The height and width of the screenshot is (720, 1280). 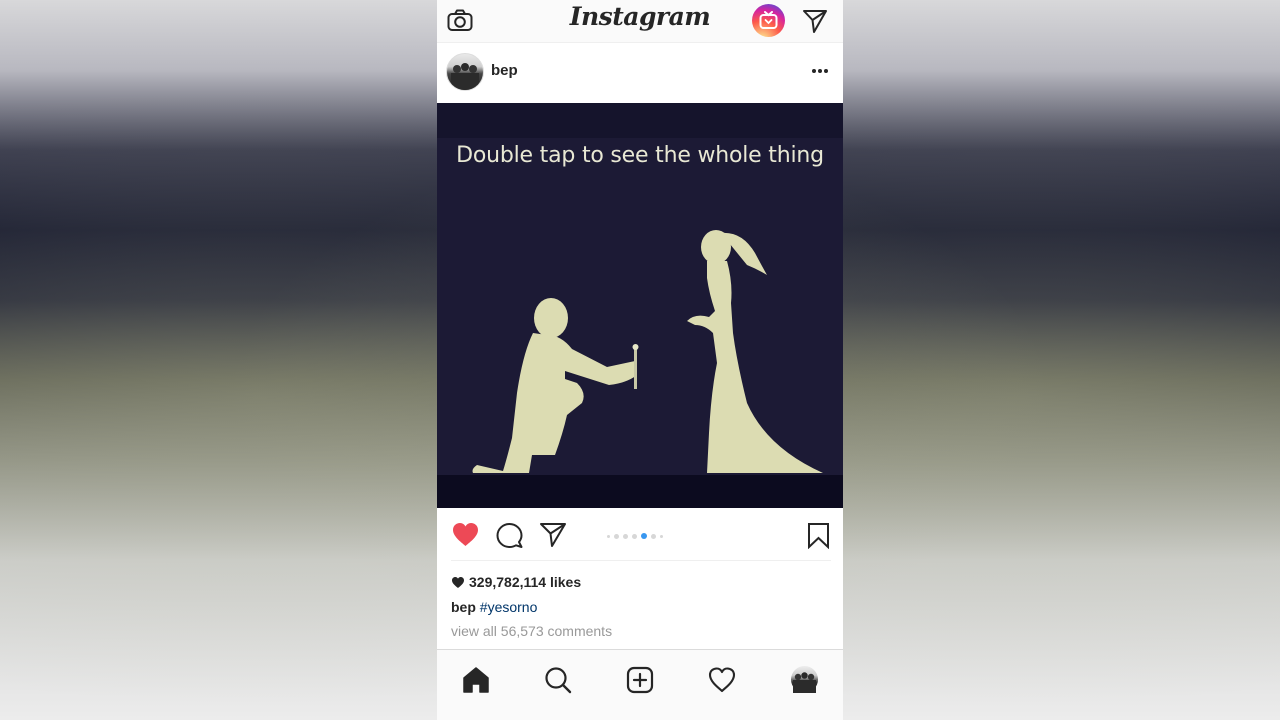 I want to click on search-icon, so click(x=558, y=680).